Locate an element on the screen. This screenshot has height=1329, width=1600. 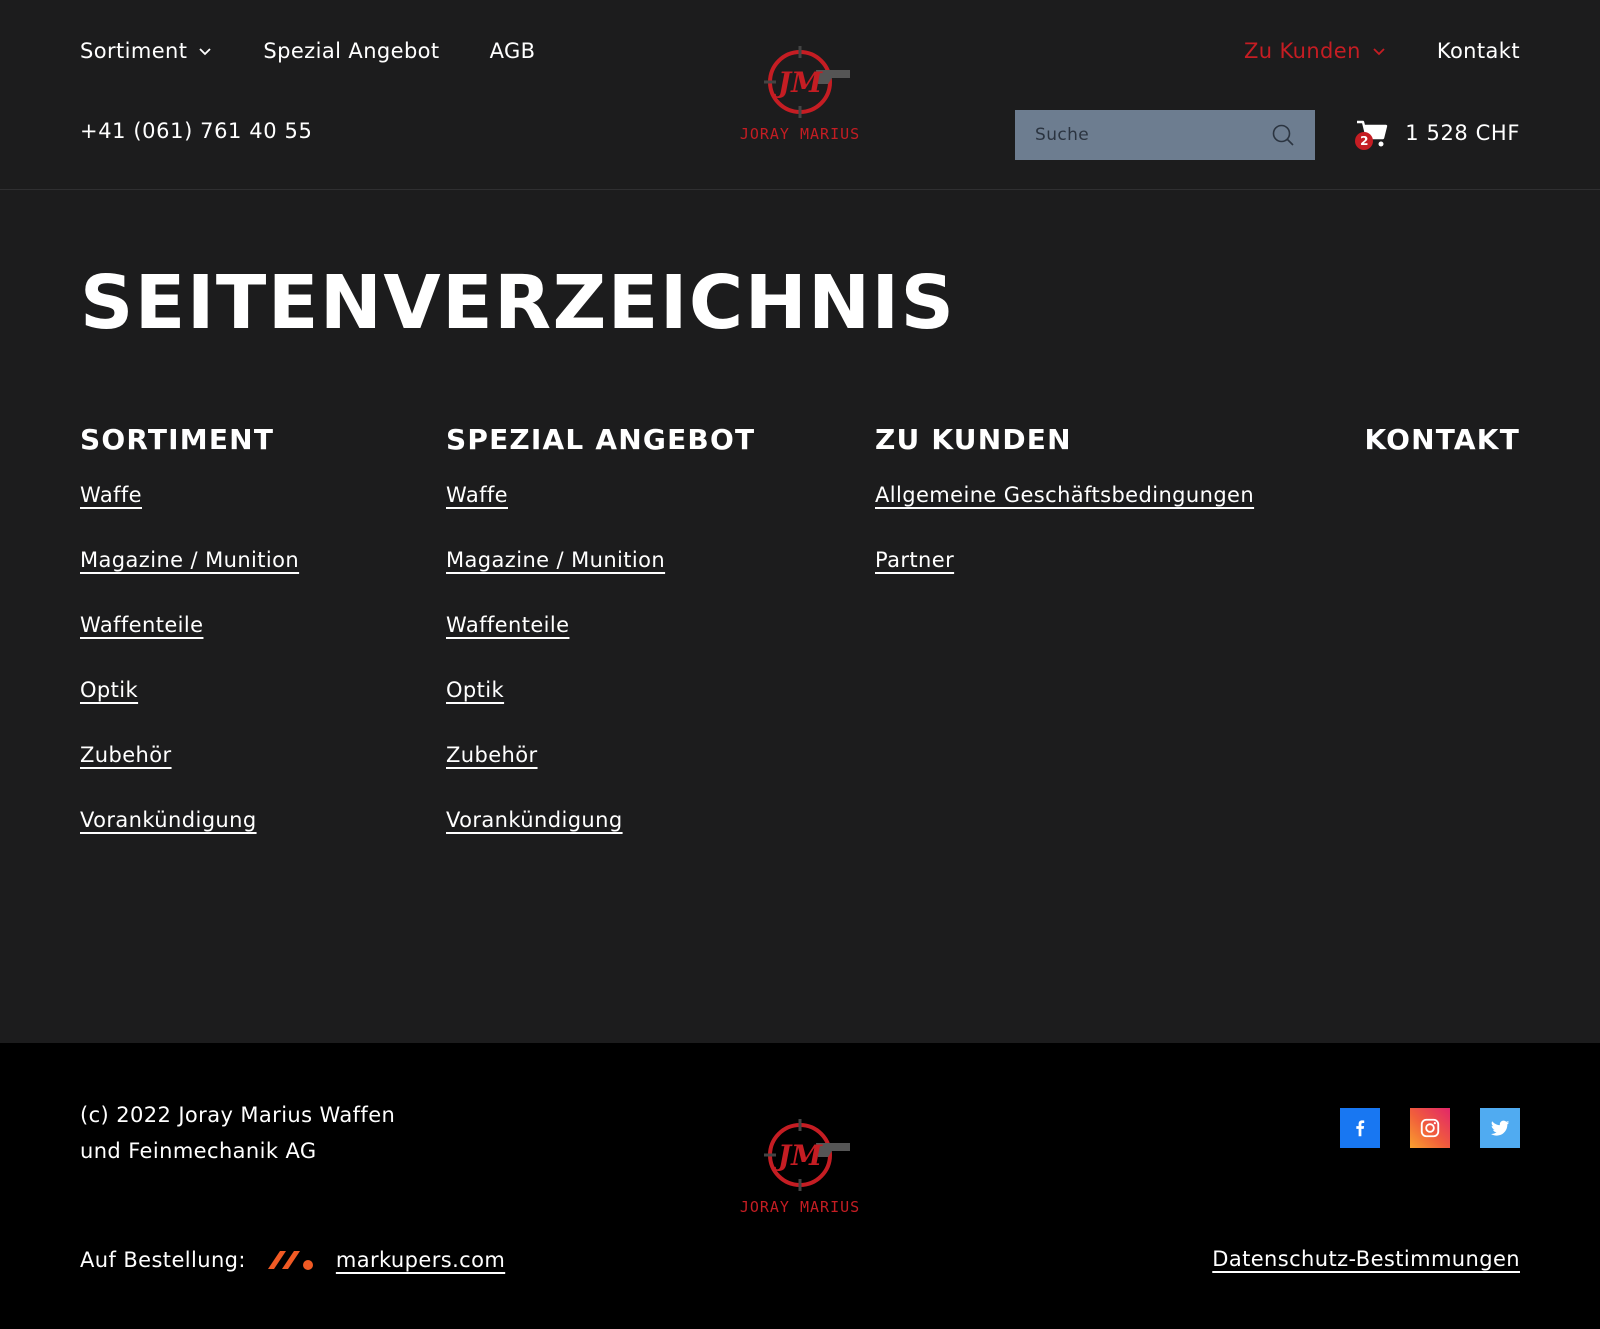
nav-item-spezial-angebot: Spezial Angebot is located at coordinates (351, 51).